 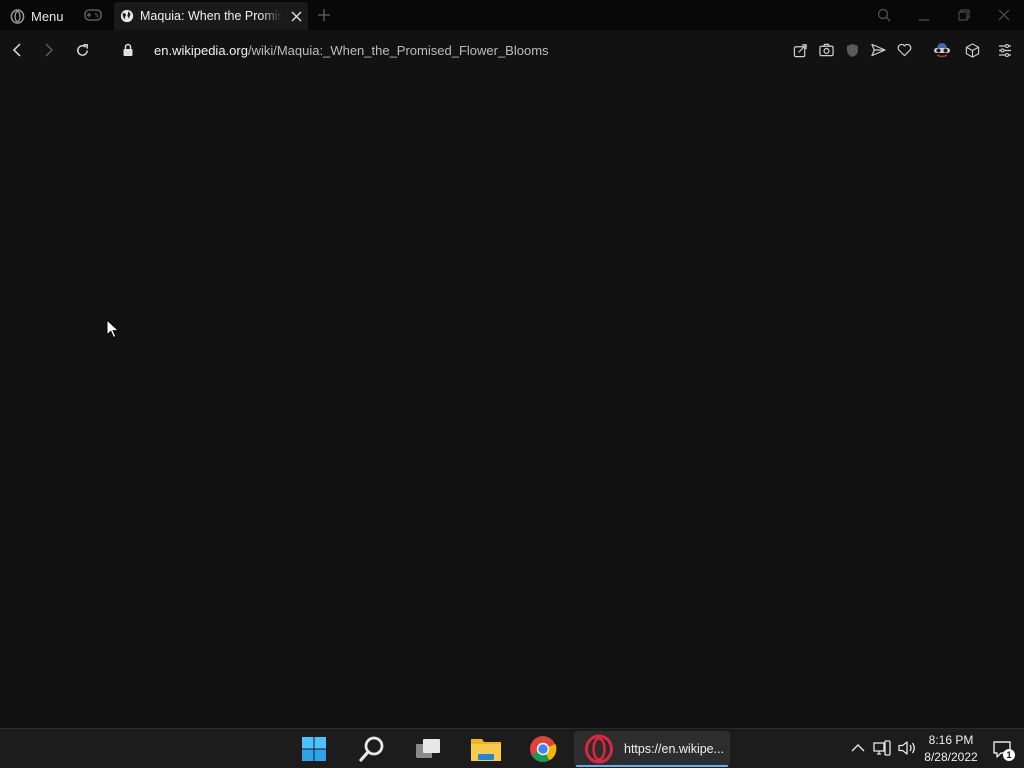 I want to click on vpn-mask-icon, so click(x=942, y=50).